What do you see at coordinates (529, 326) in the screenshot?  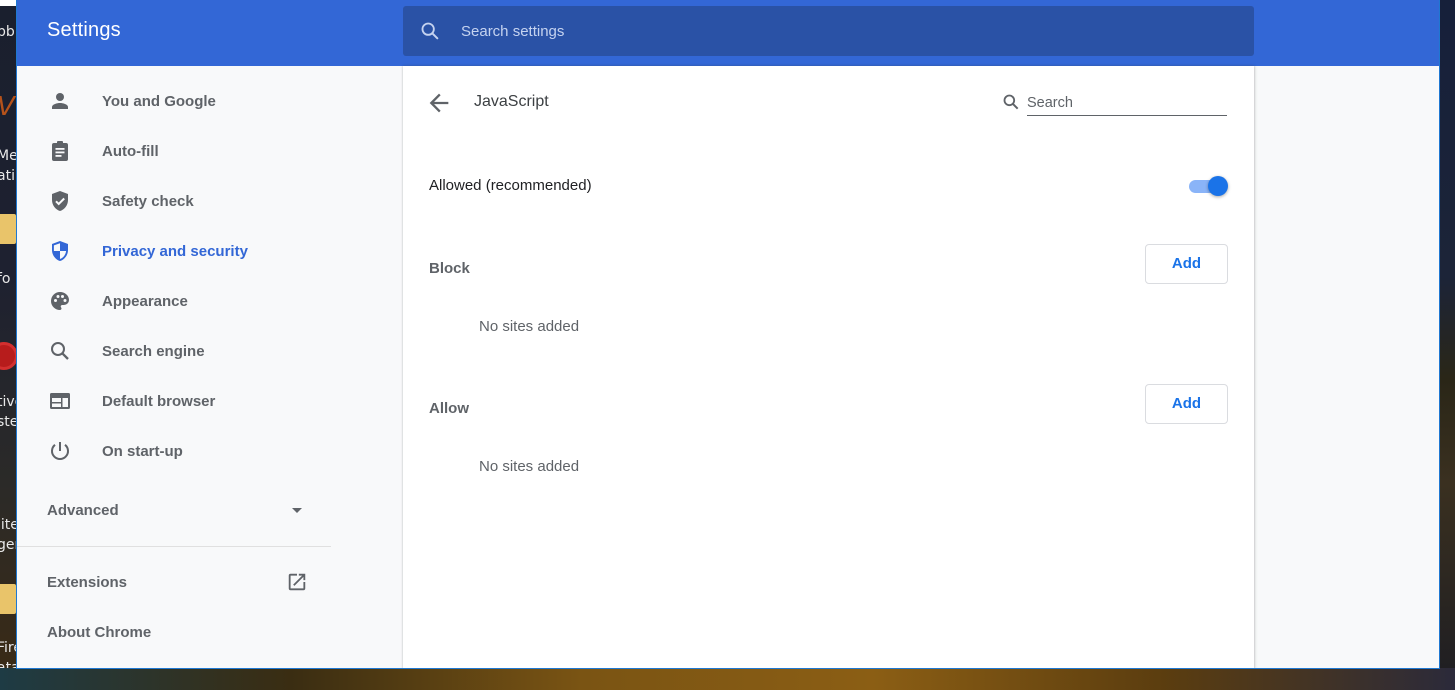 I see `block-empty-message: No sites added` at bounding box center [529, 326].